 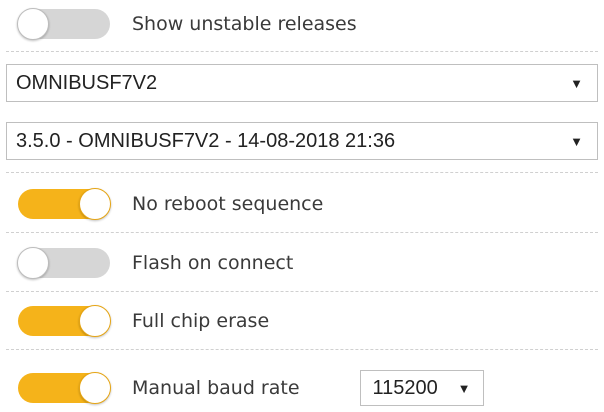 I want to click on flash-on-connect-row: Flash on connect, so click(x=302, y=263).